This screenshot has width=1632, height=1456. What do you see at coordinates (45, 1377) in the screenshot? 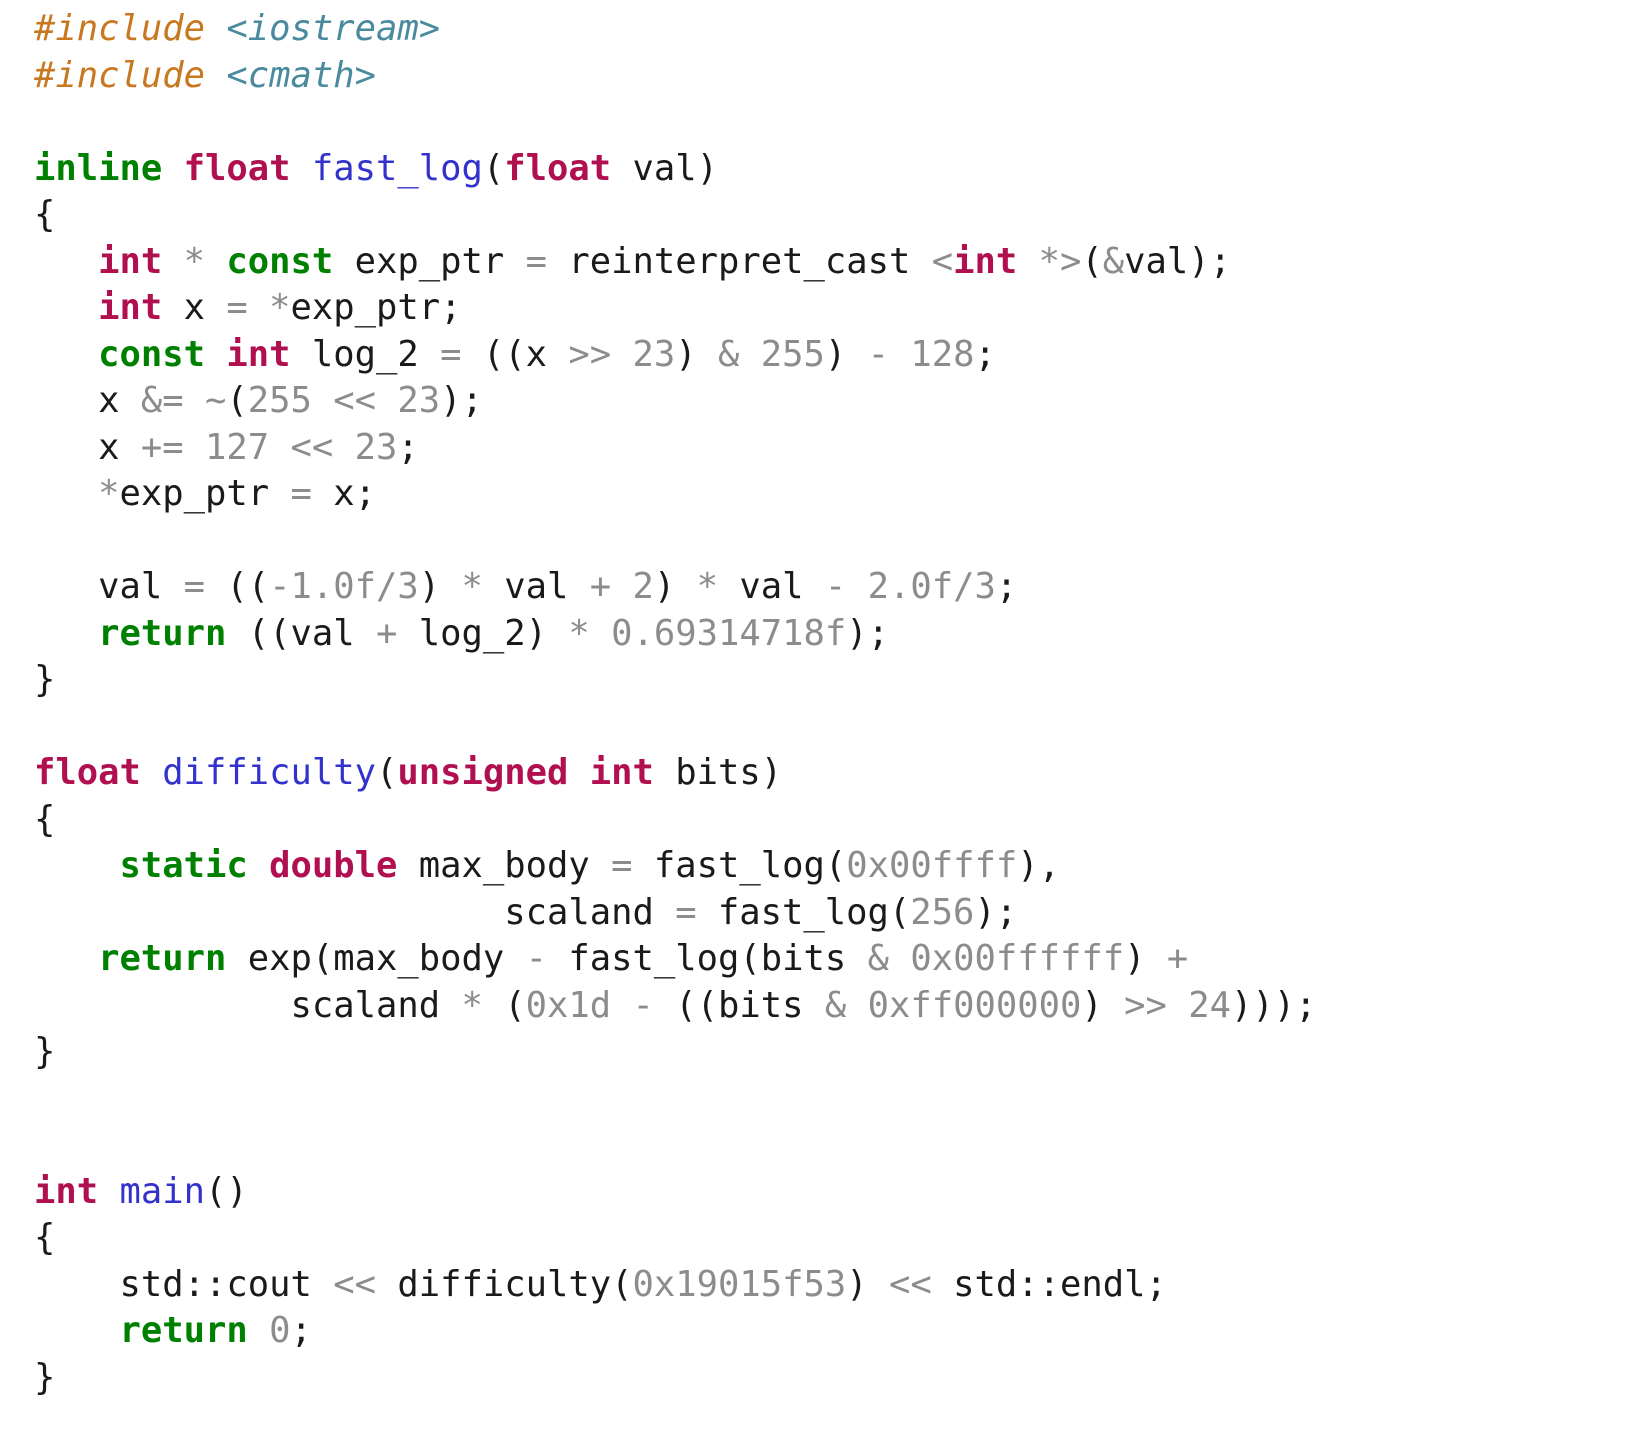
I see `code-token-punct: }` at bounding box center [45, 1377].